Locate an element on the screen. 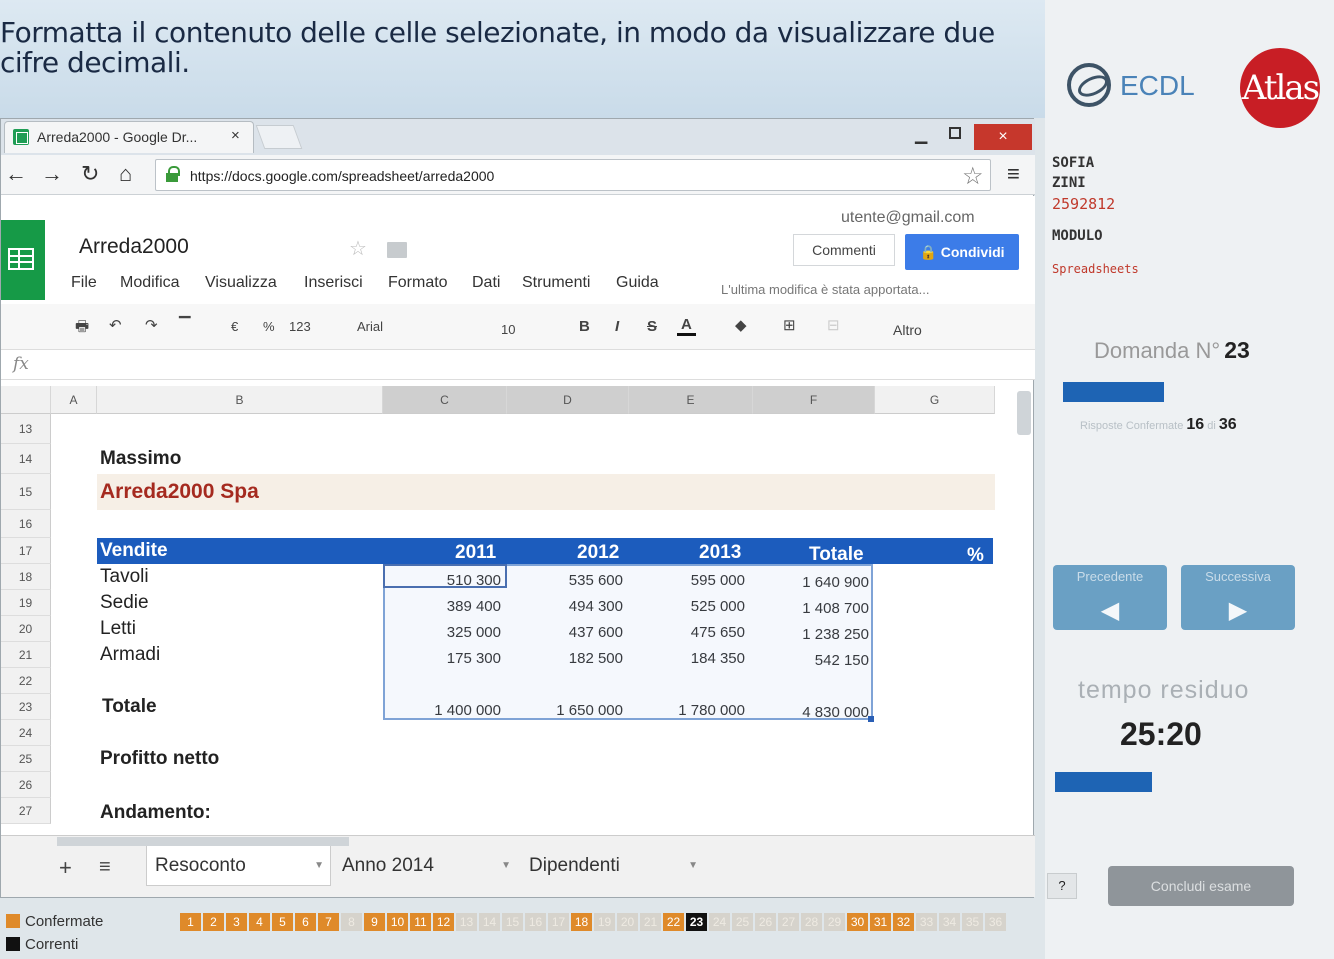 Image resolution: width=1334 pixels, height=959 pixels. browser-tab: Arreda2000 - Google Dr... × is located at coordinates (129, 137).